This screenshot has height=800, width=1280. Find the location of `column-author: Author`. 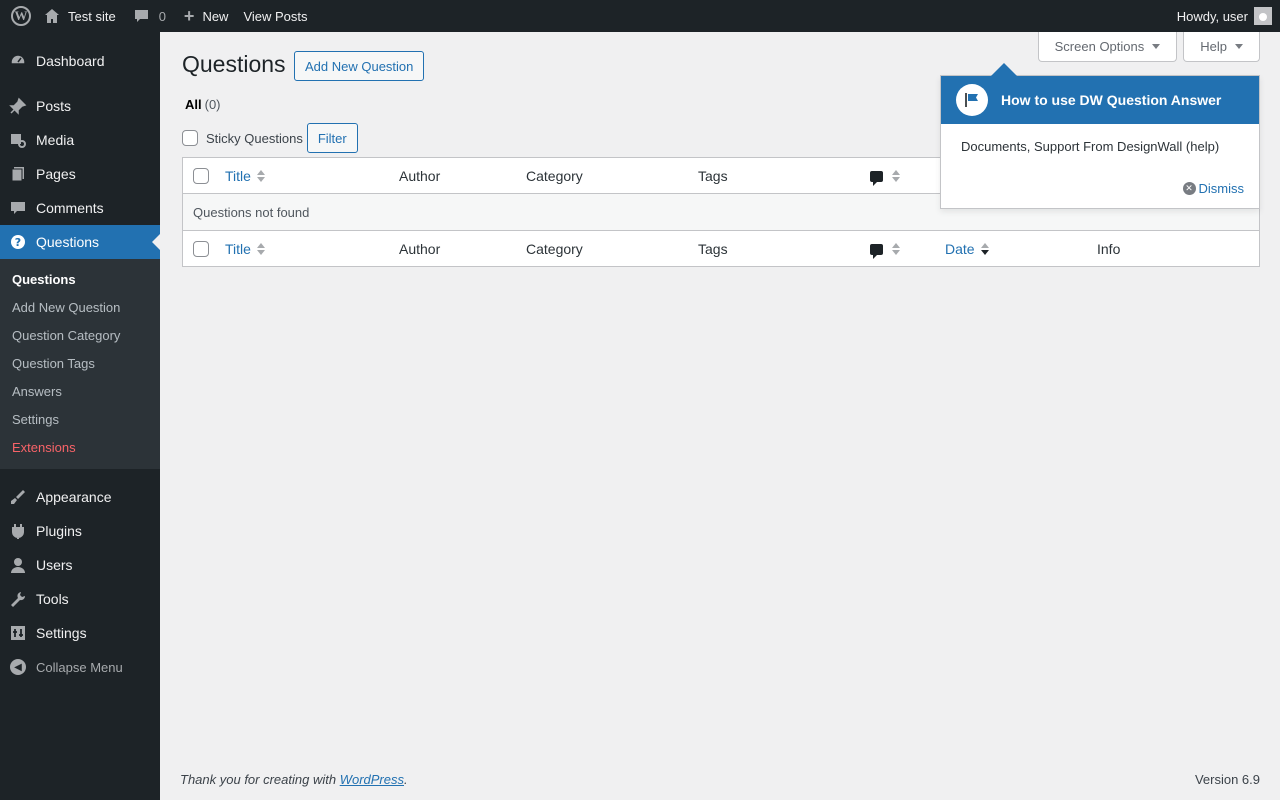

column-author: Author is located at coordinates (420, 176).